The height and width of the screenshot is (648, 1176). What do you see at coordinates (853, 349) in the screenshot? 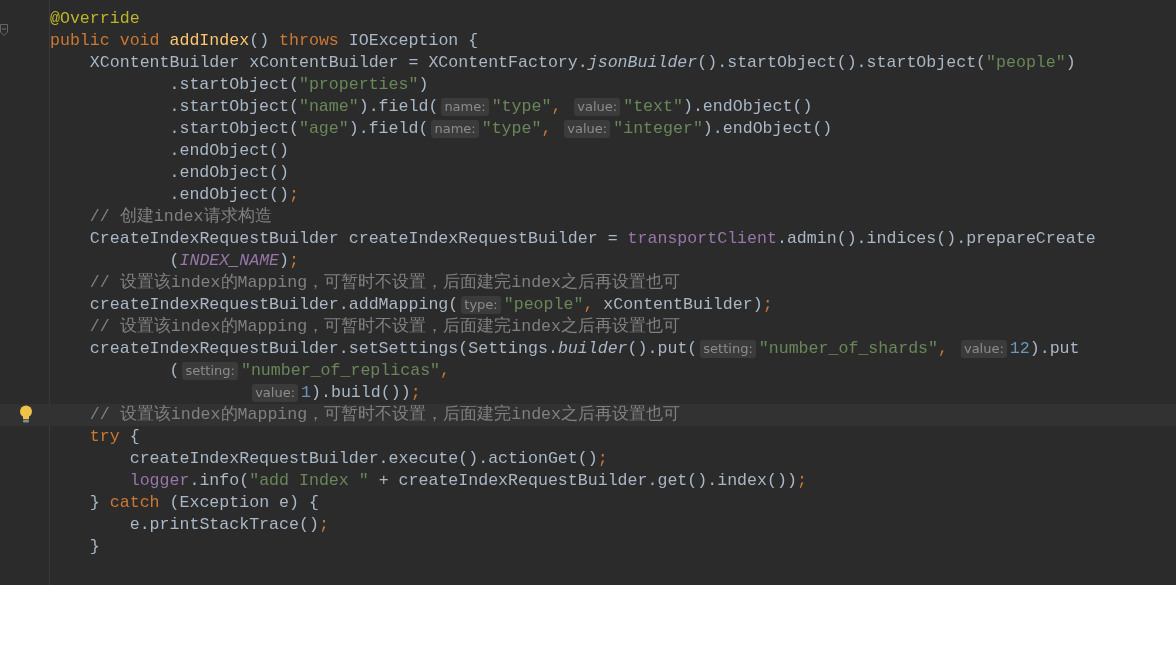
I see `code-text: "number_of_shards",` at bounding box center [853, 349].